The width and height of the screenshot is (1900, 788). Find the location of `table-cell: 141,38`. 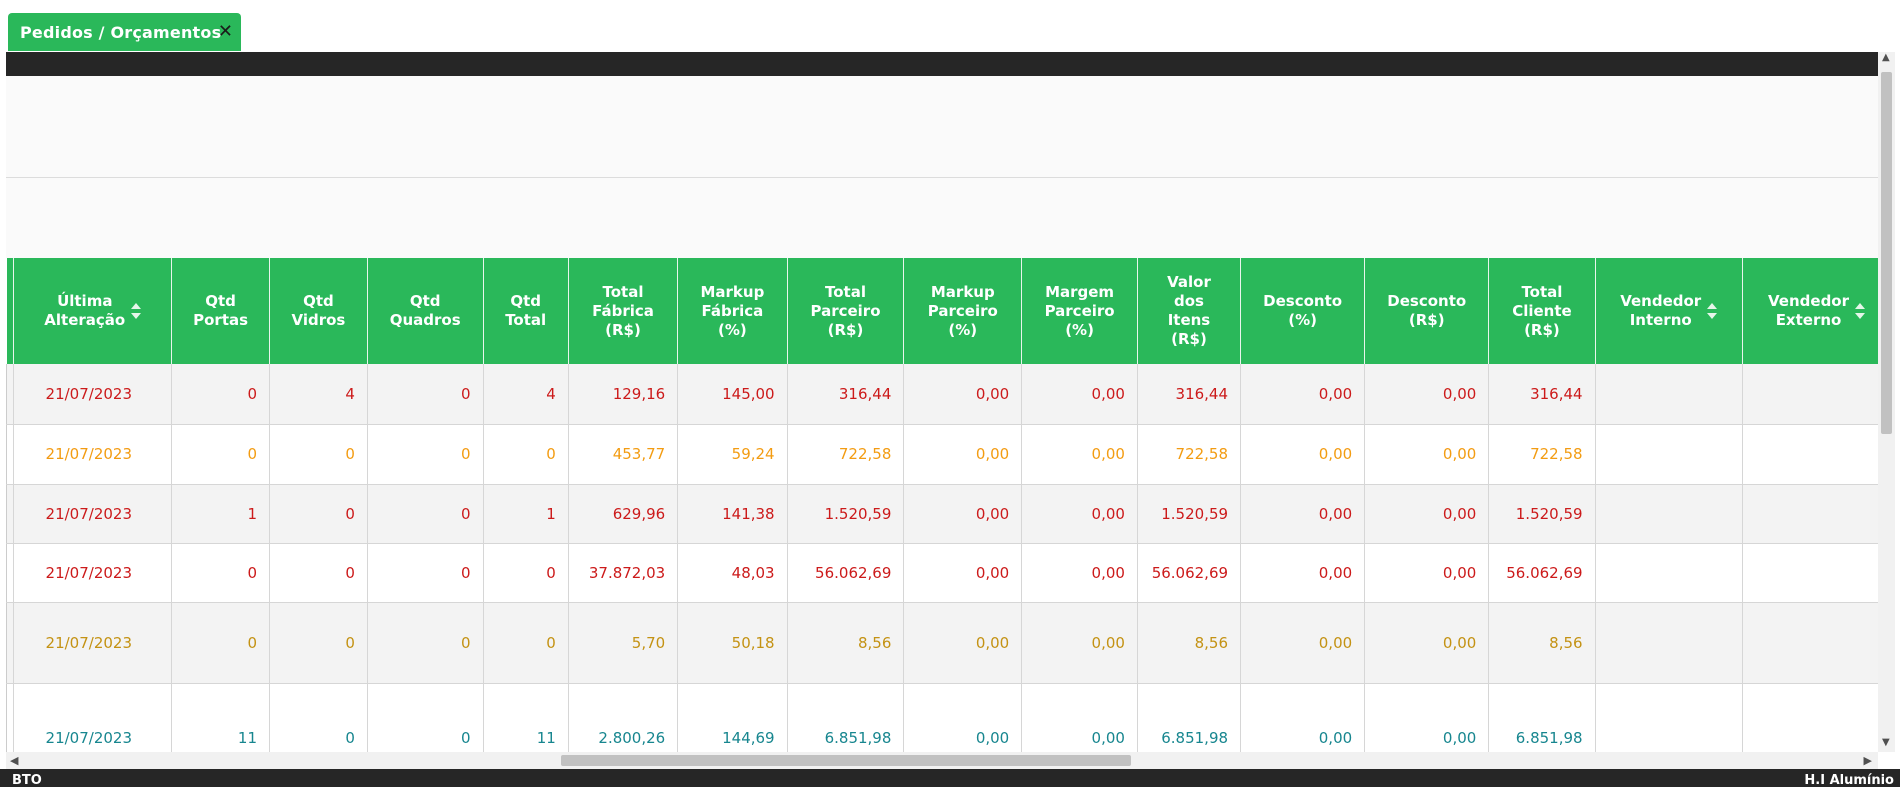

table-cell: 141,38 is located at coordinates (732, 514).